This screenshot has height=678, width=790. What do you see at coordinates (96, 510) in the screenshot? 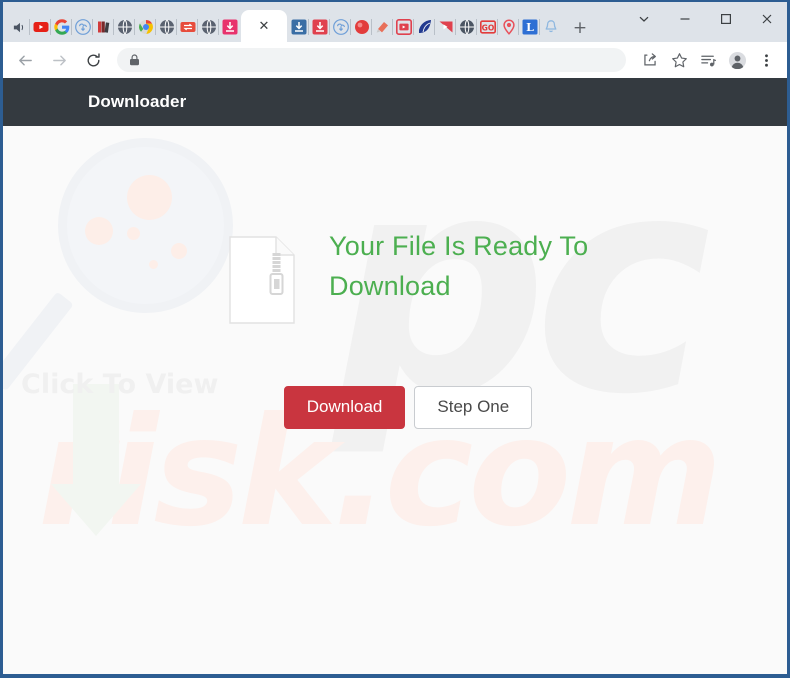
I see `arrow-head` at bounding box center [96, 510].